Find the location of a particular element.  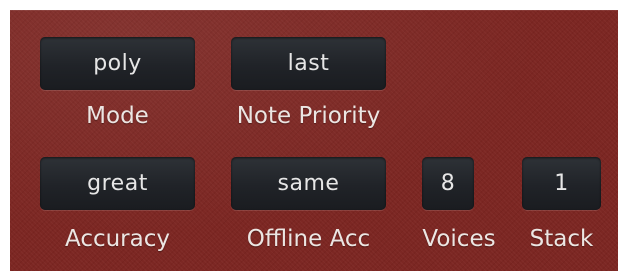

voices-field: 8 is located at coordinates (448, 183).